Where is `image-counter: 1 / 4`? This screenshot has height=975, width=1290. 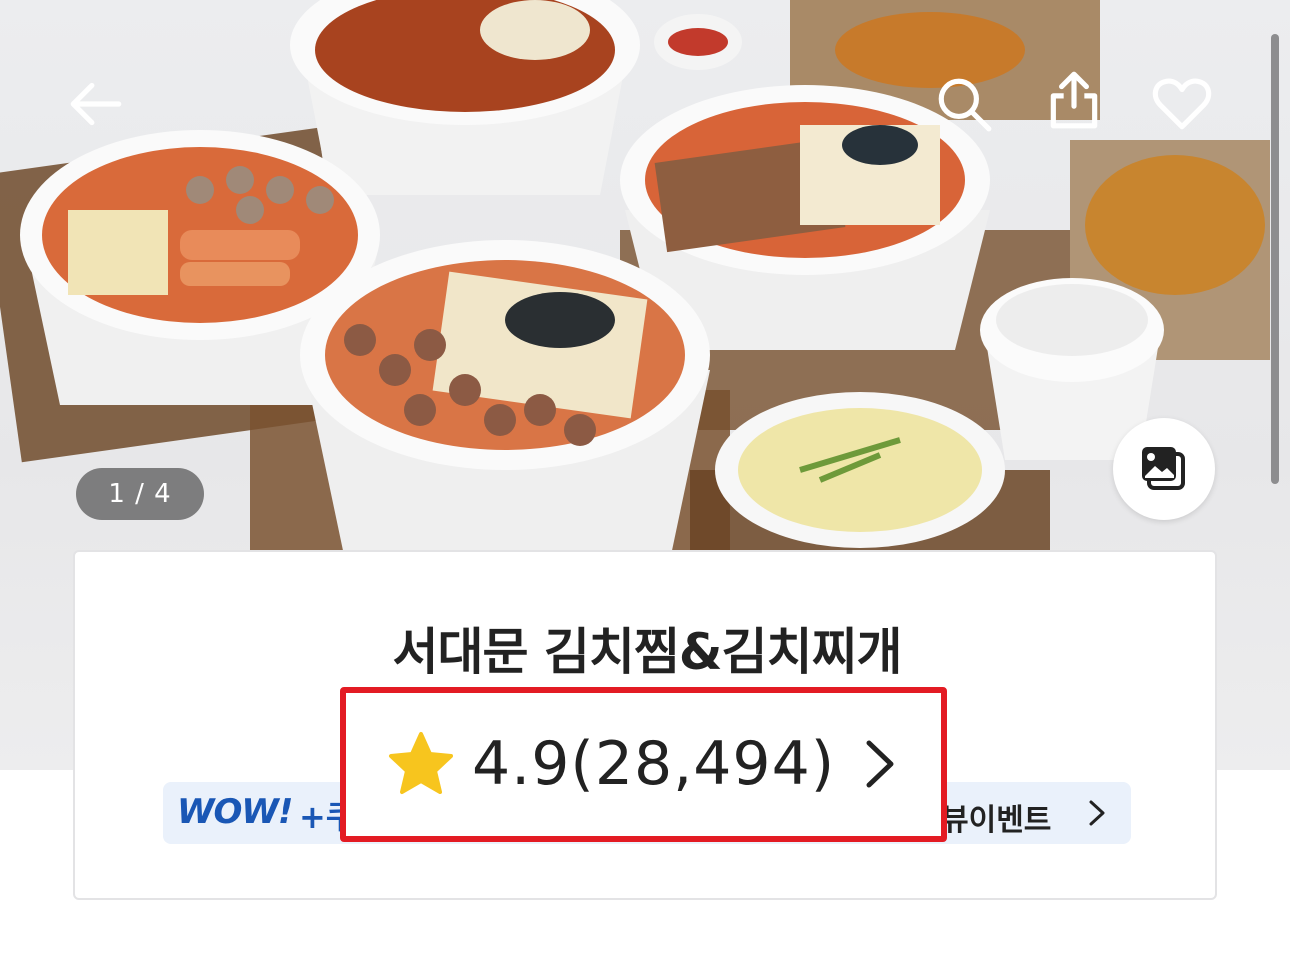 image-counter: 1 / 4 is located at coordinates (140, 494).